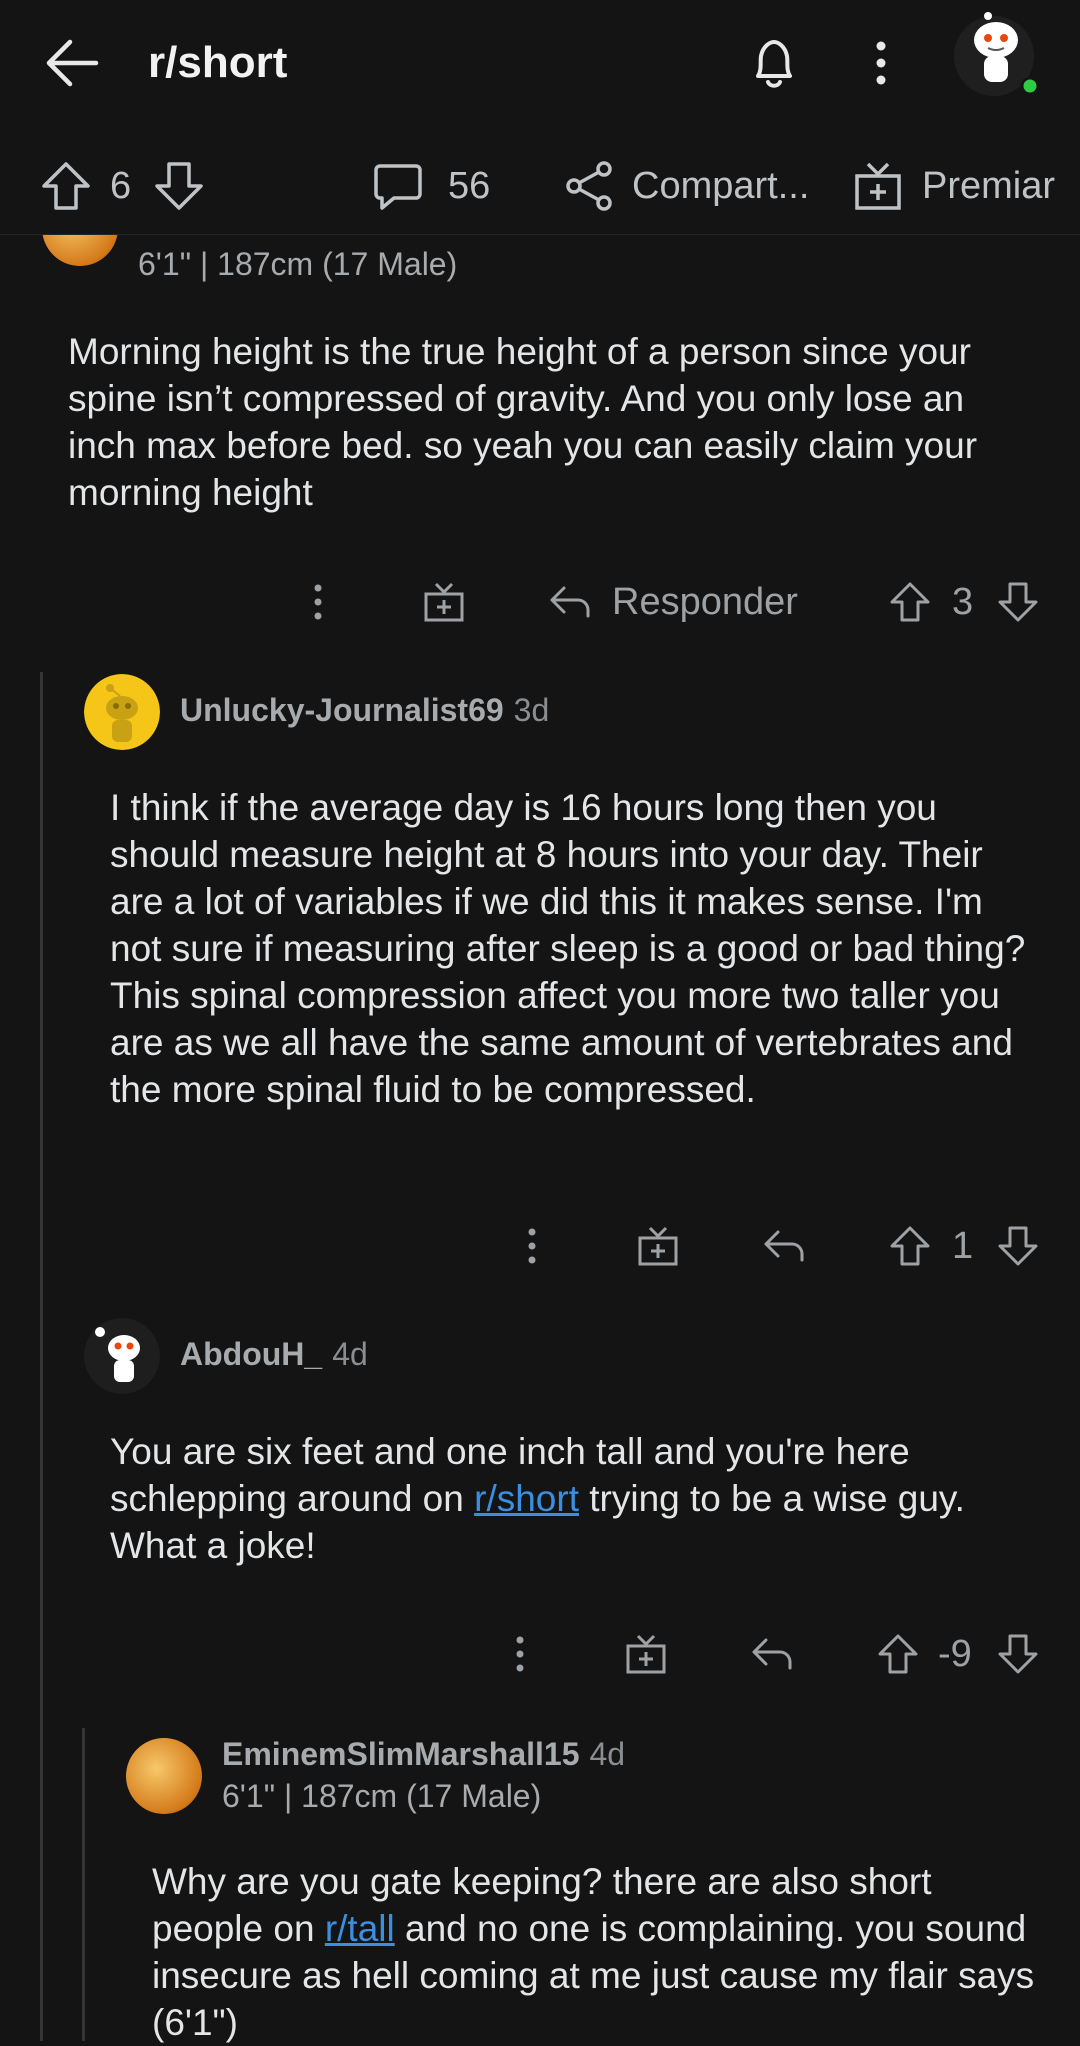  I want to click on comment-author: AbdouH_, so click(251, 1354).